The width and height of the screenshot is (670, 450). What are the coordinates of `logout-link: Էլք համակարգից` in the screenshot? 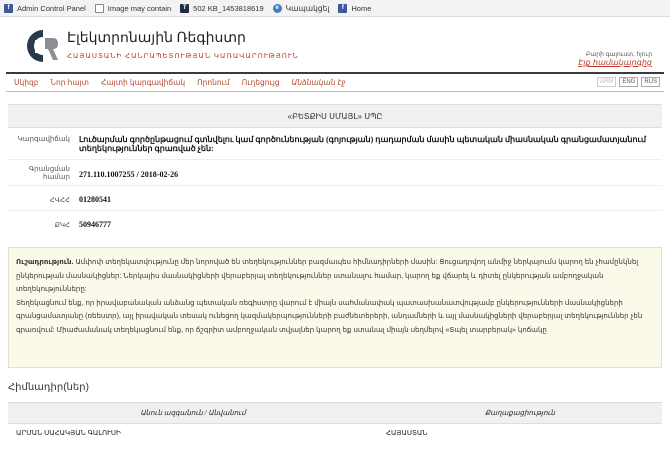 It's located at (615, 62).